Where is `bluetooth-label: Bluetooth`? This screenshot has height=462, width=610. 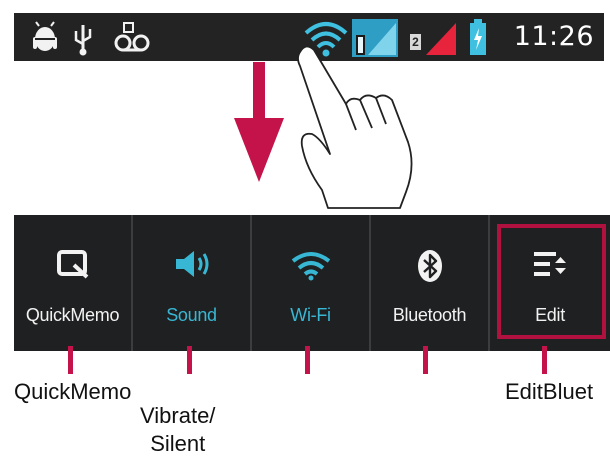
bluetooth-label: Bluetooth is located at coordinates (429, 315).